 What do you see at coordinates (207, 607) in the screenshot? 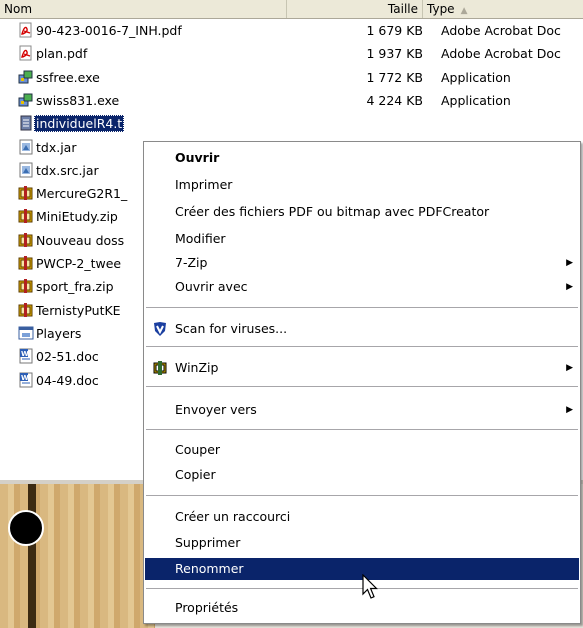
I see `menu-item-properties-label: Propriétés` at bounding box center [207, 607].